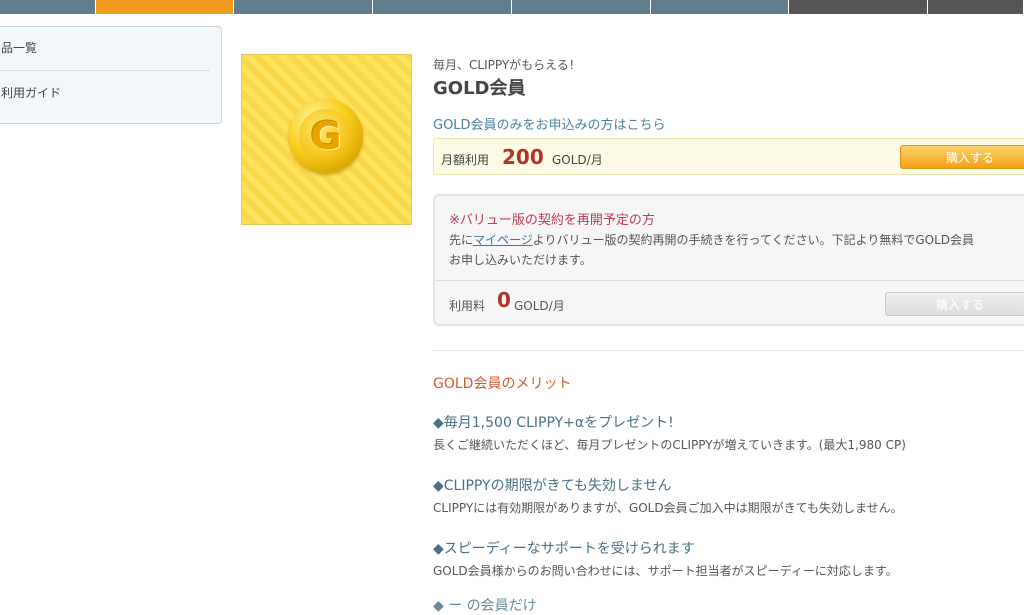 This screenshot has height=615, width=1024. I want to click on value-plan-divider, so click(729, 280).